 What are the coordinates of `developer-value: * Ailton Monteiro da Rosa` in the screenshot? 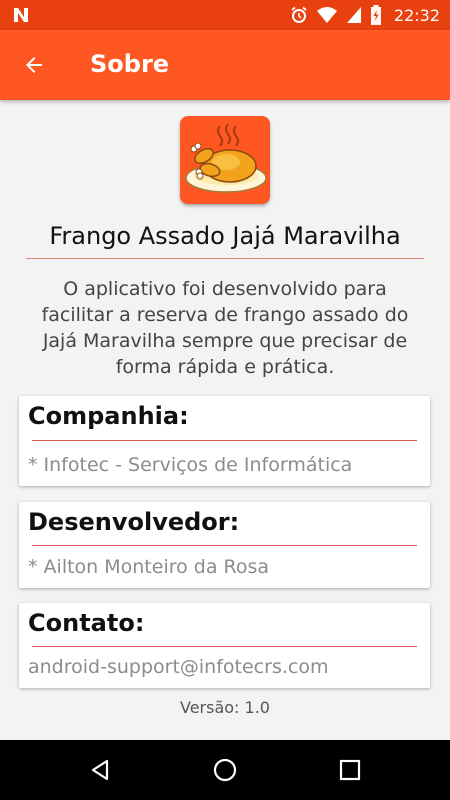 It's located at (149, 567).